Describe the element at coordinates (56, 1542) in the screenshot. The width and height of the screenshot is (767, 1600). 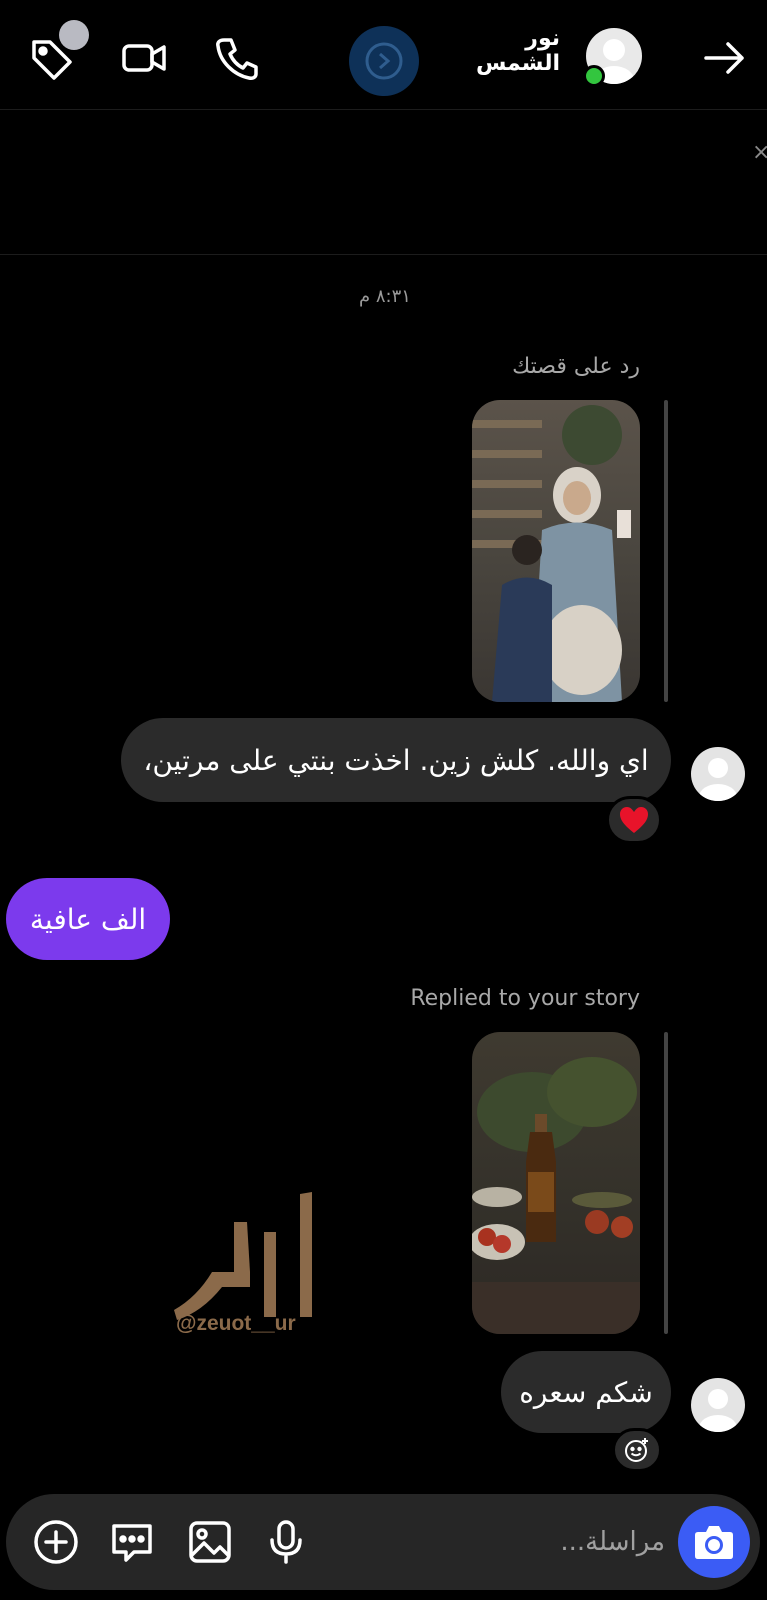
I see `plus-icon` at that location.